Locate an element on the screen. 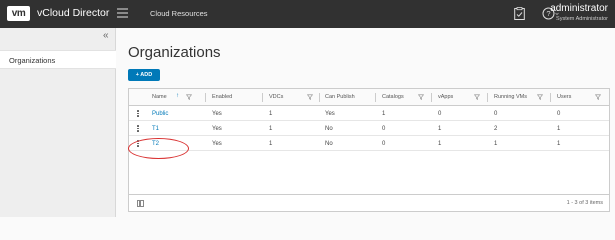 The height and width of the screenshot is (240, 615). column-header-can-publish: Can Publish is located at coordinates (340, 97).